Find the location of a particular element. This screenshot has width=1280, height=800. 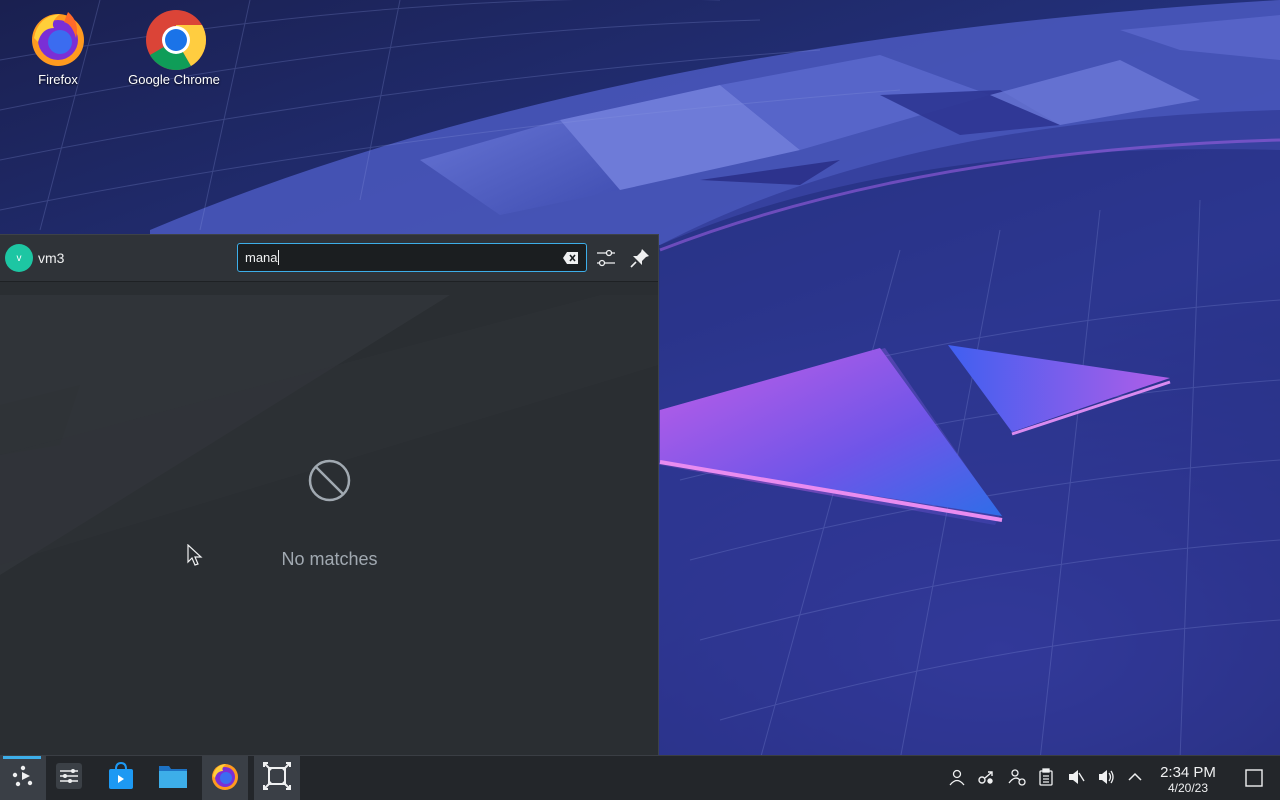

taskbar-file-manager is located at coordinates (173, 778).